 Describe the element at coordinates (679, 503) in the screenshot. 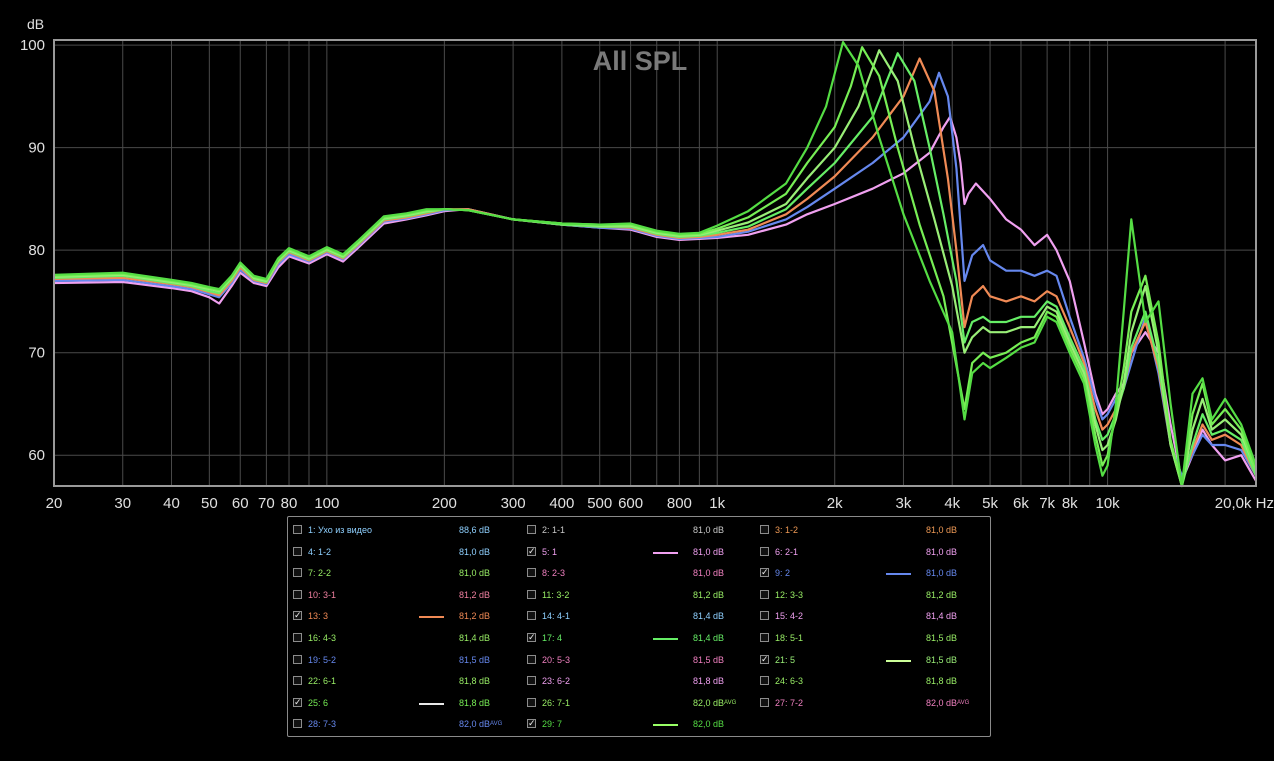

I see `x-tick-label: 800` at that location.